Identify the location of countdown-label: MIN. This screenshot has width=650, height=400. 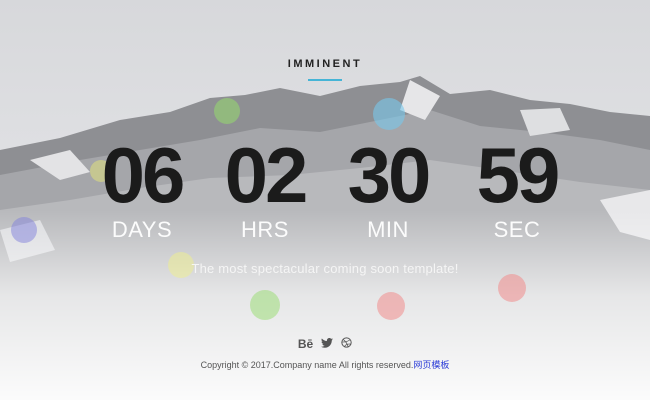
(388, 229).